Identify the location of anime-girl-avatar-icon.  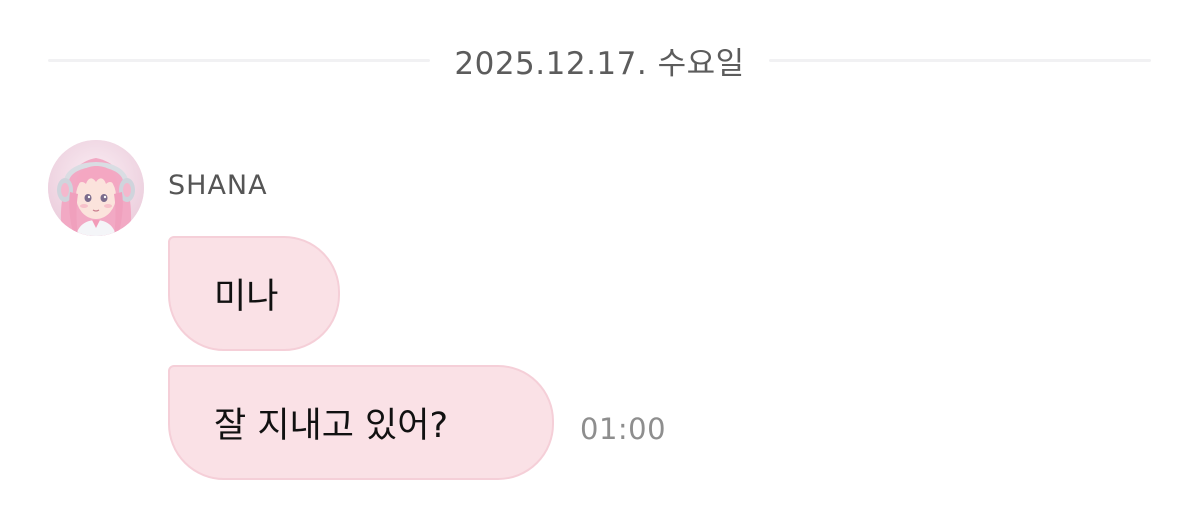
(96, 188).